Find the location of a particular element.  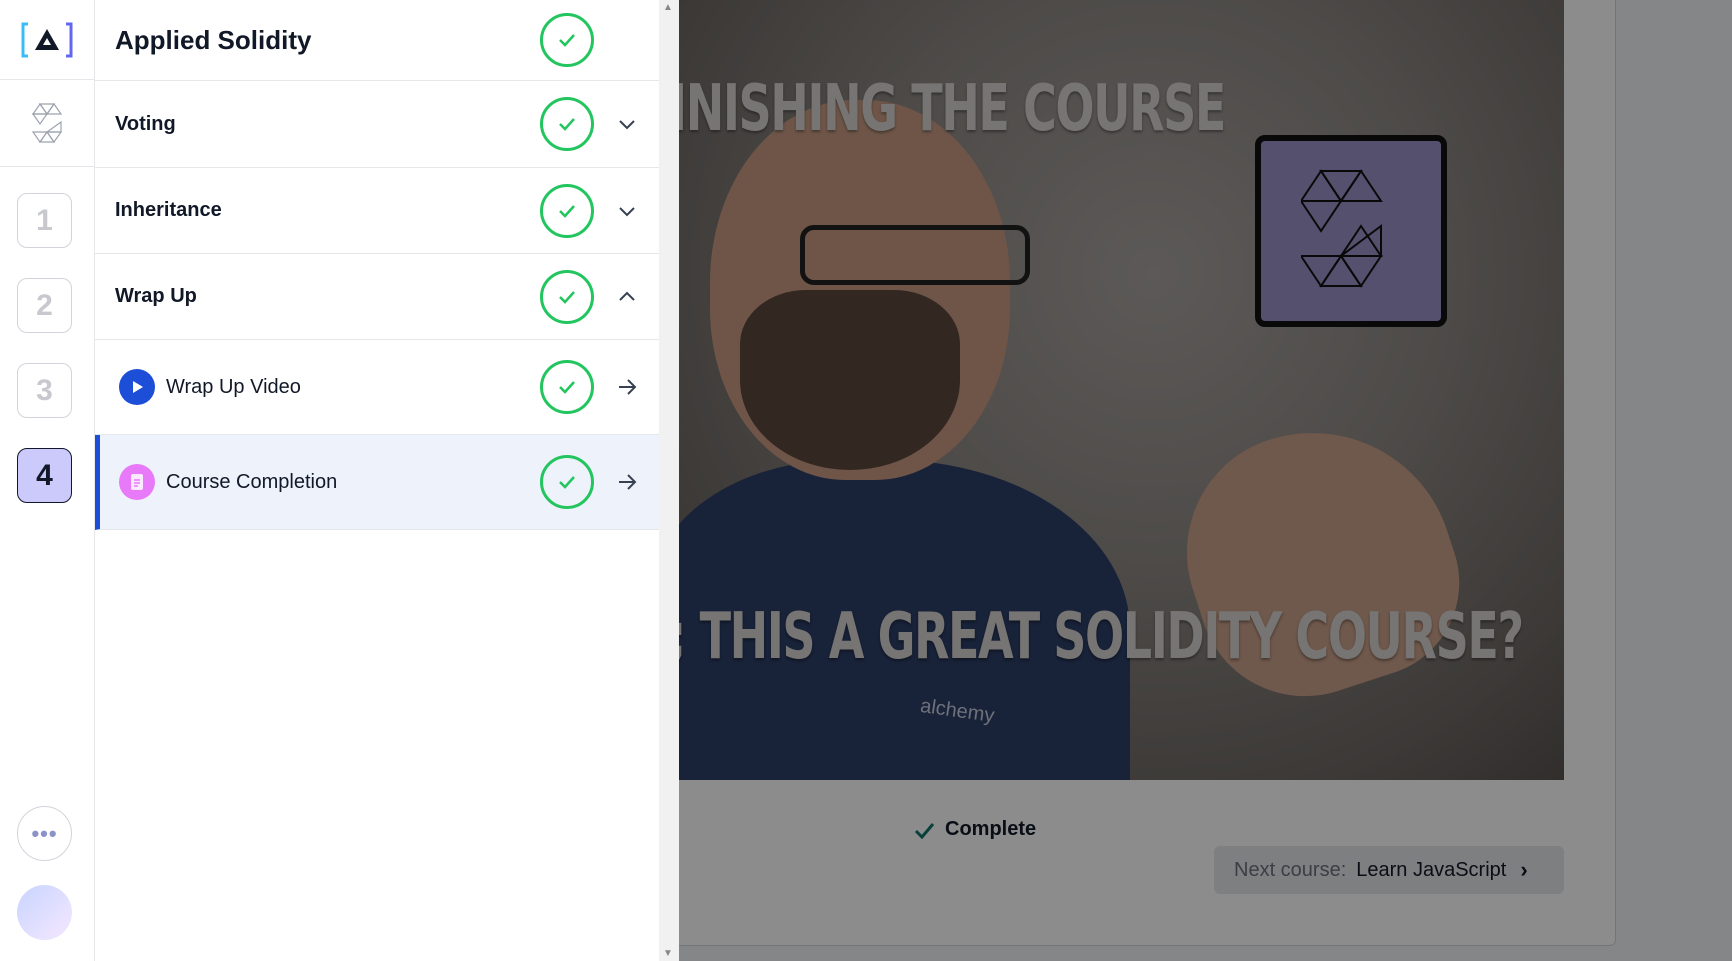

alchemy-bracket-logo is located at coordinates (47, 39).